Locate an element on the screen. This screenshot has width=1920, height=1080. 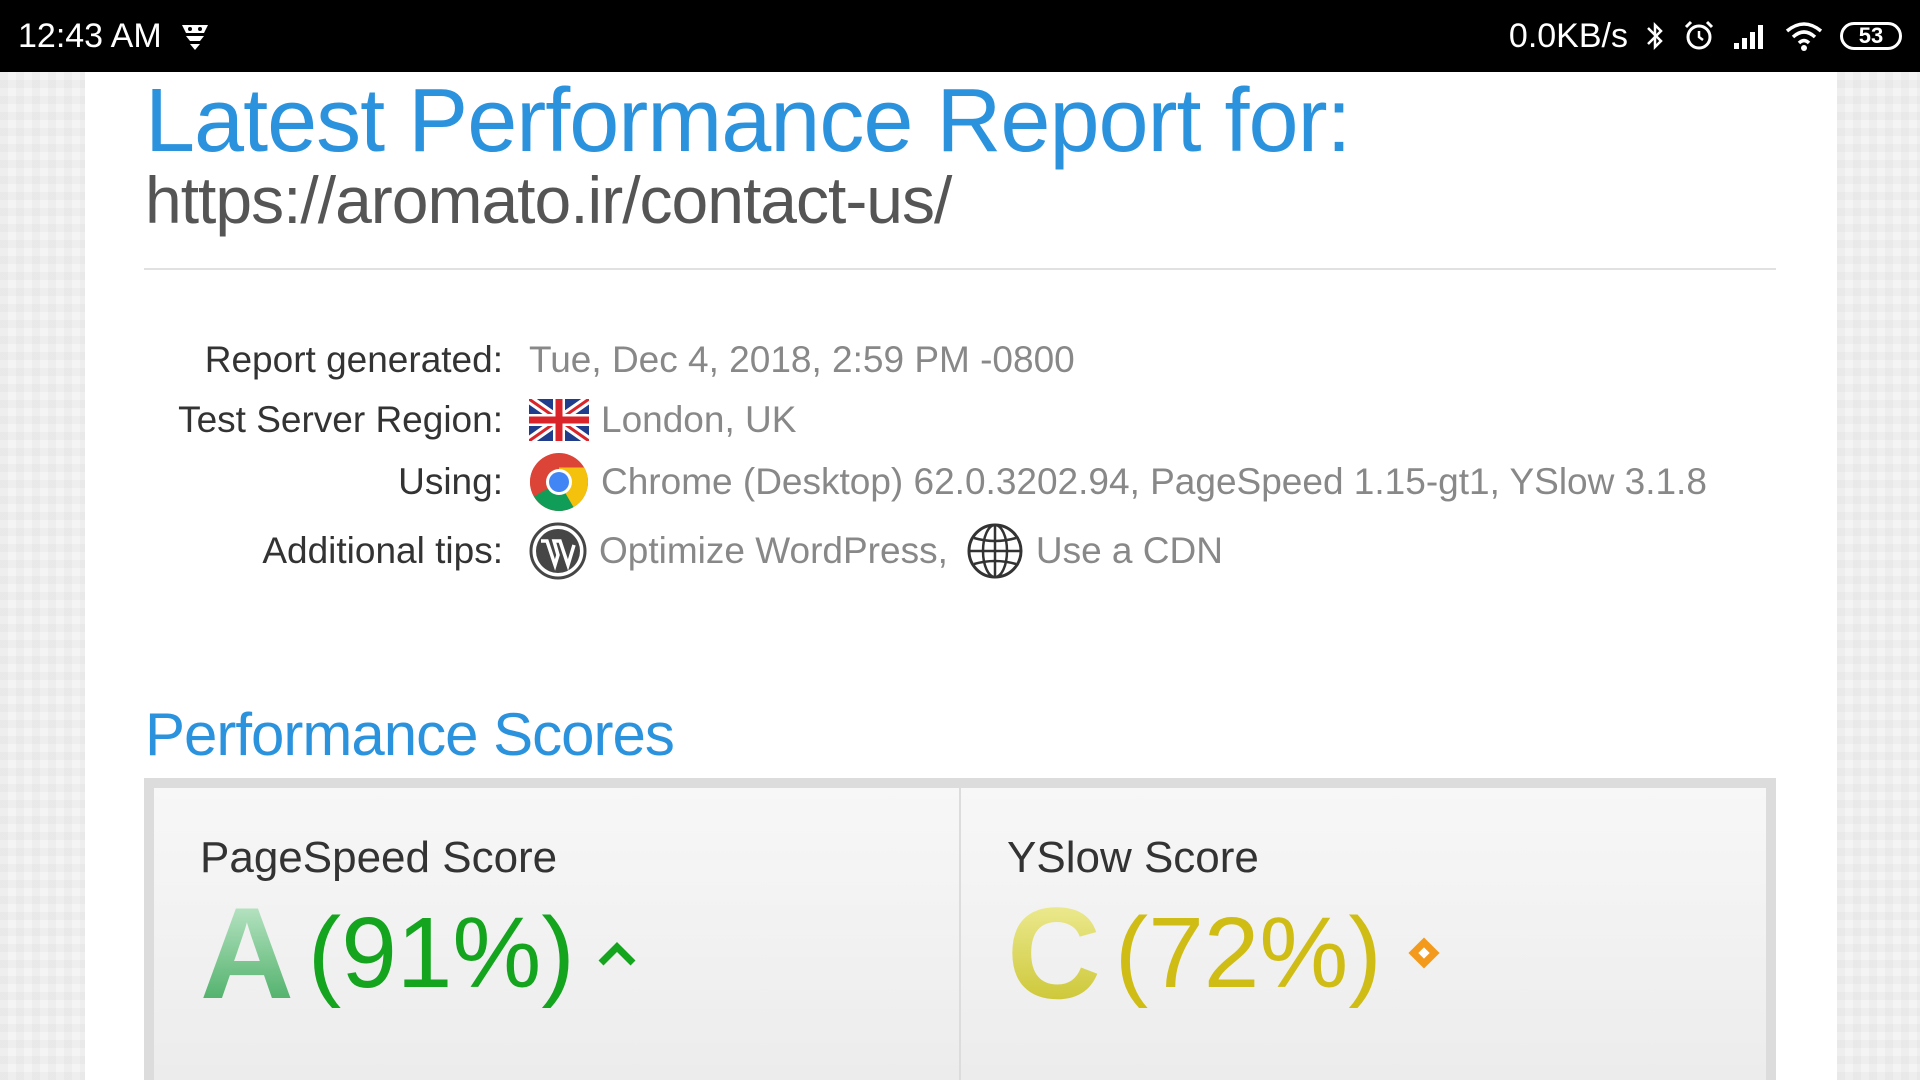
yslow-percent: (72%) is located at coordinates (1248, 953).